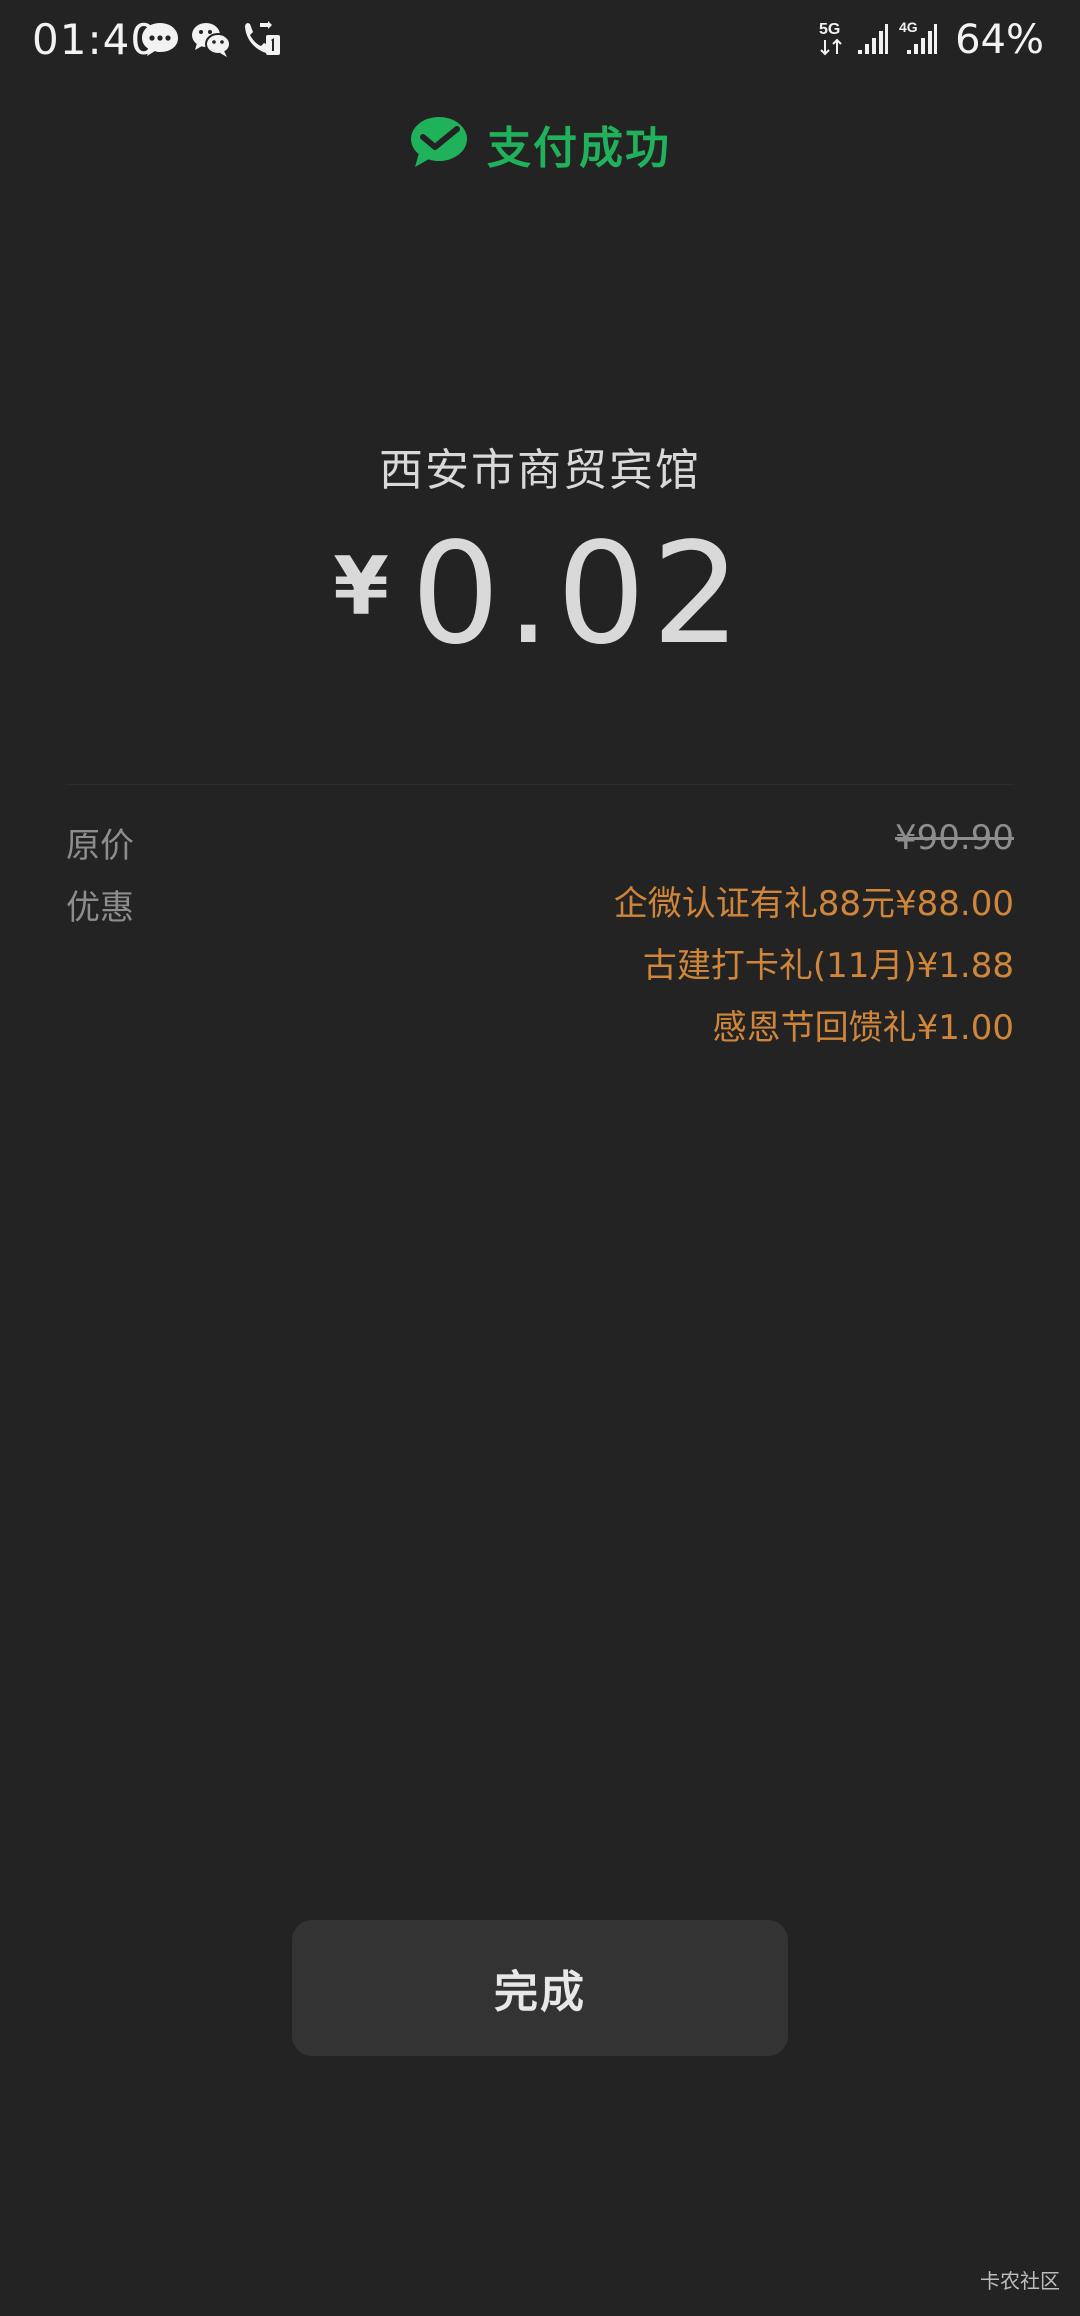 The image size is (1080, 2316). Describe the element at coordinates (999, 40) in the screenshot. I see `battery-level: 64%` at that location.